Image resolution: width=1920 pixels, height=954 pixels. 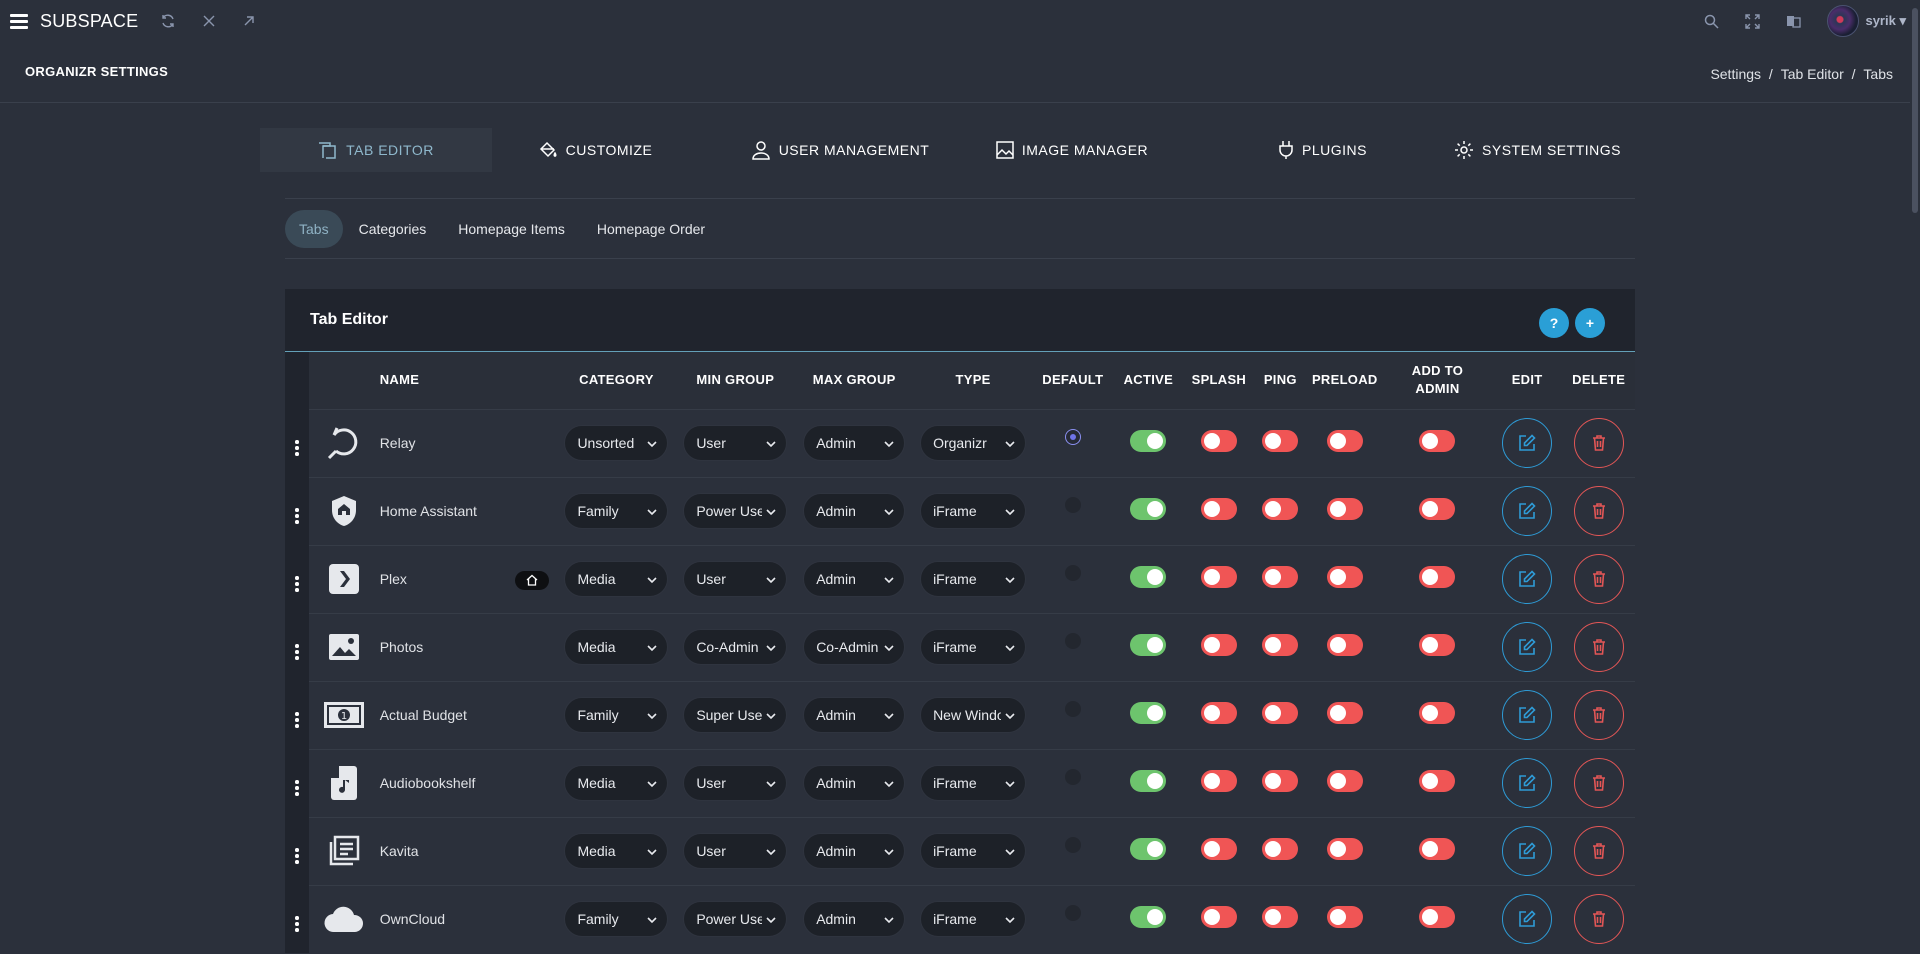 I want to click on username-dropdown: syrik ▾, so click(x=1885, y=21).